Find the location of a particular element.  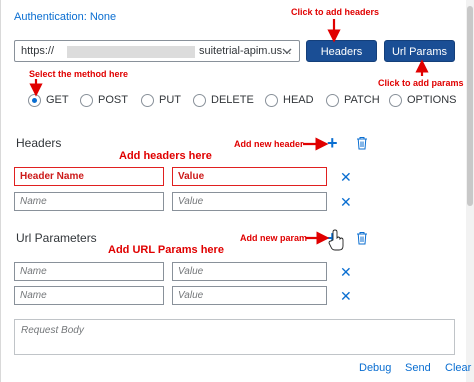

chevron-down-icon is located at coordinates (287, 51).